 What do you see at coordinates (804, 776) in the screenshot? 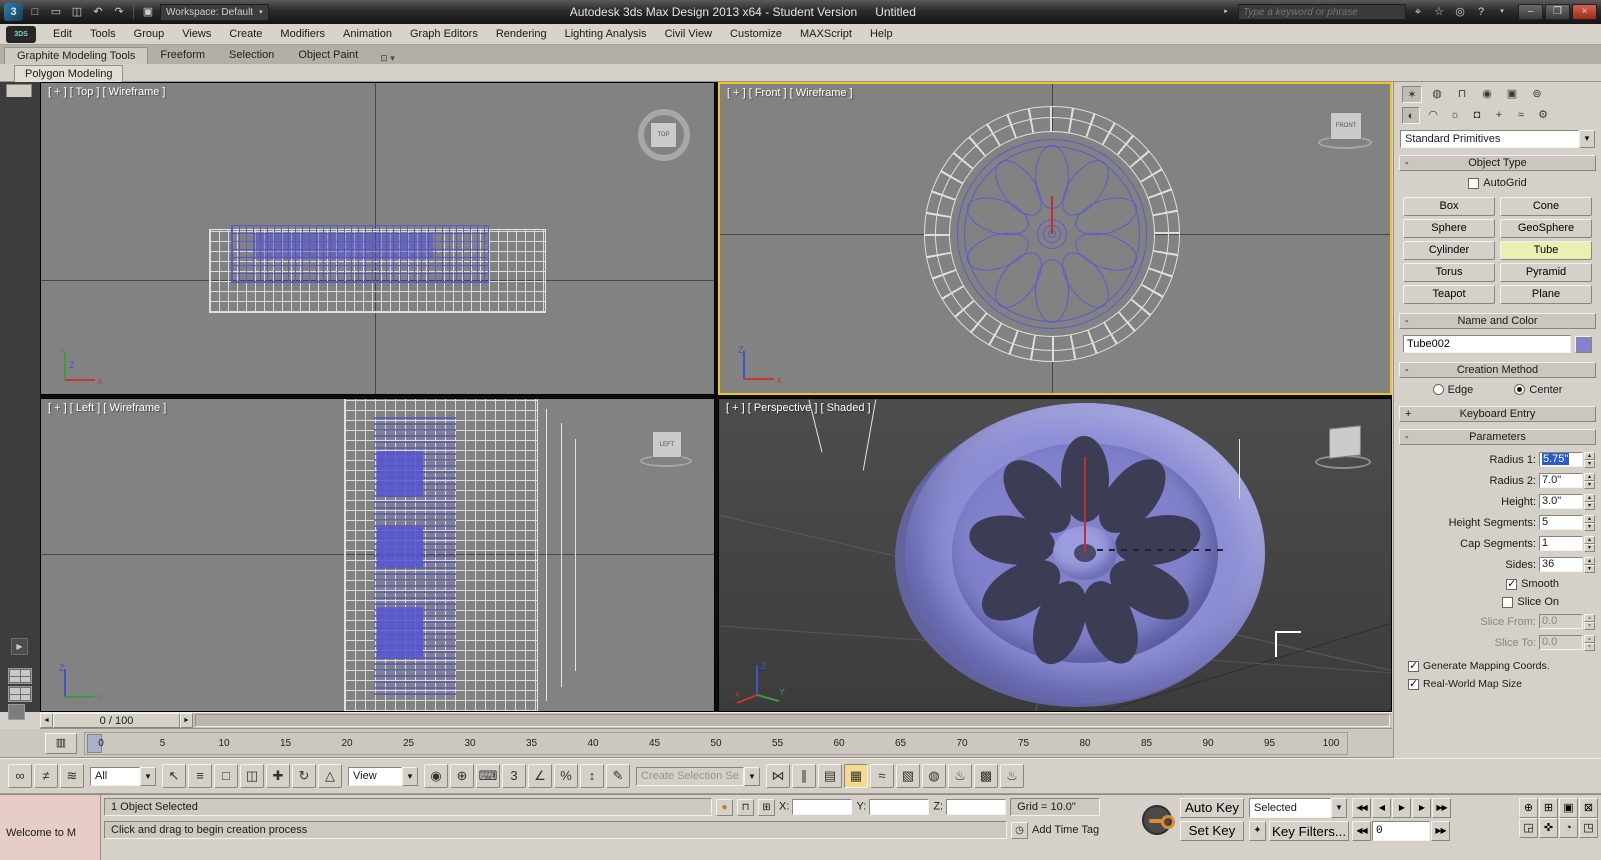
I see `align-icon: ∥` at bounding box center [804, 776].